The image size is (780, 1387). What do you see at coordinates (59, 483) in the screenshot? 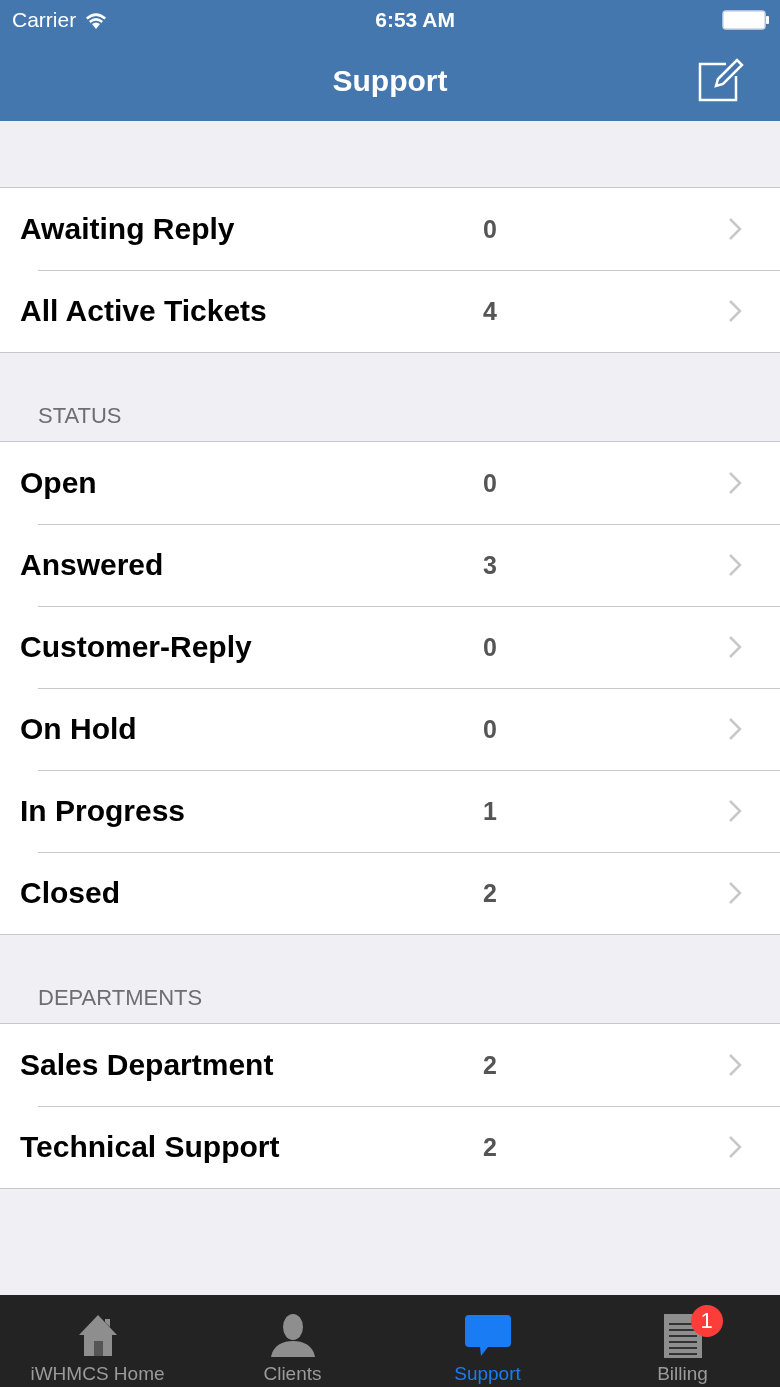
I see `row-label: Open` at bounding box center [59, 483].